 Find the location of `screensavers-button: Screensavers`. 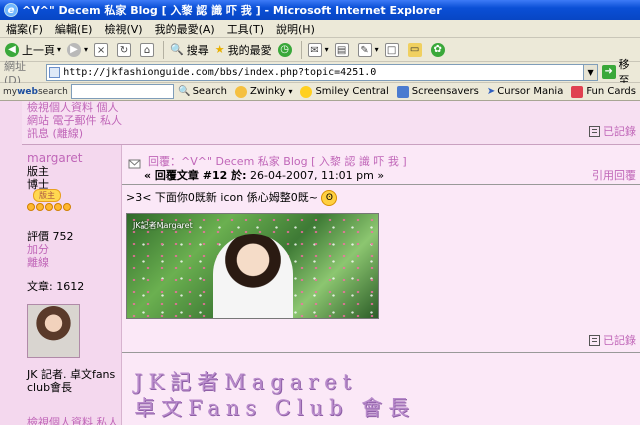

screensavers-button: Screensavers is located at coordinates (438, 91).